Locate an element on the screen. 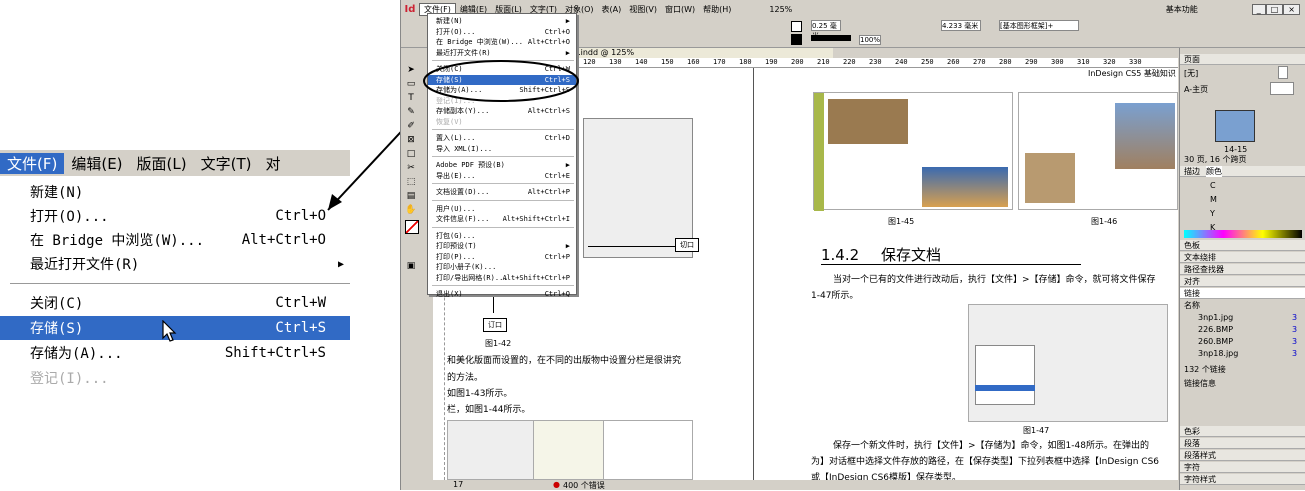  free-transform-tool-icon: ⬚ is located at coordinates (411, 182).